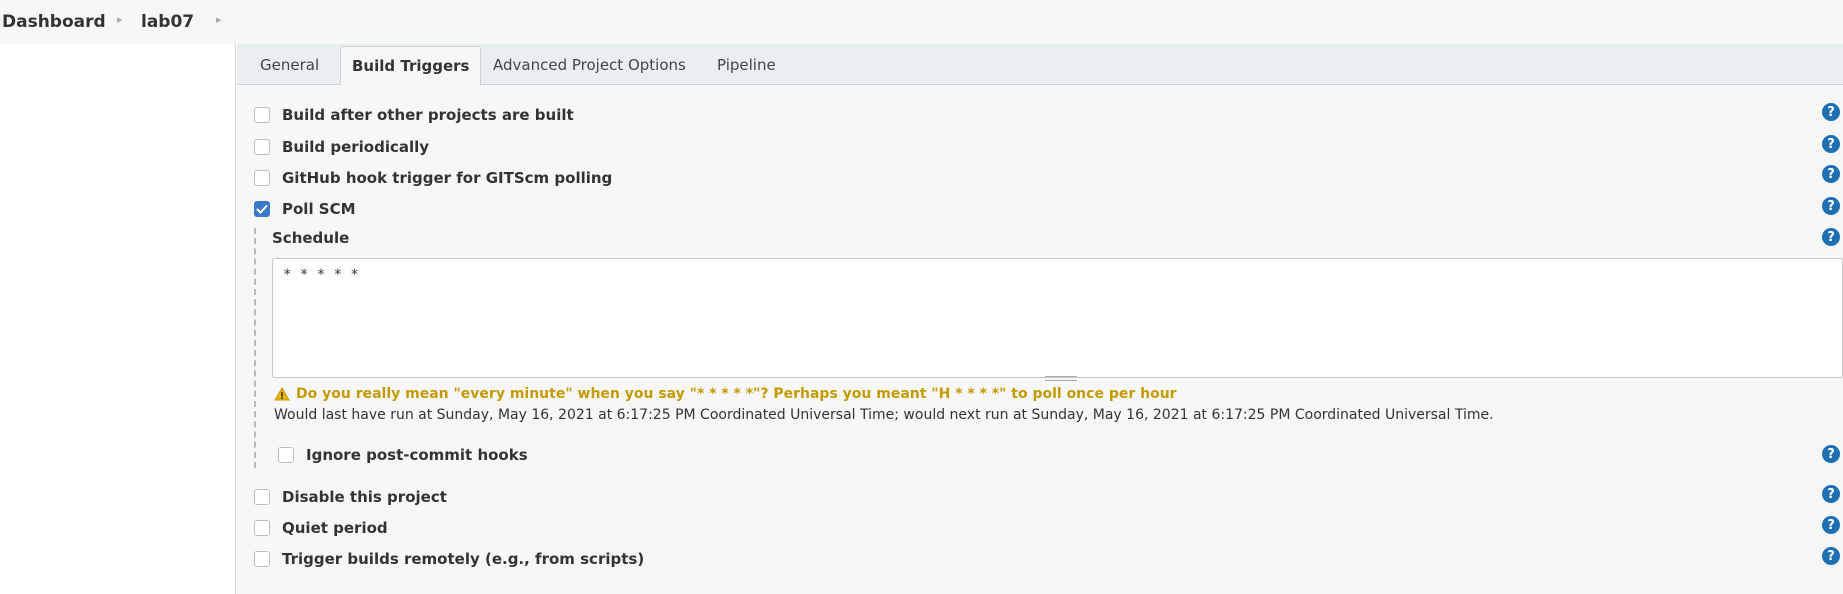 The width and height of the screenshot is (1843, 594). What do you see at coordinates (1061, 378) in the screenshot?
I see `textarea-resize-handle` at bounding box center [1061, 378].